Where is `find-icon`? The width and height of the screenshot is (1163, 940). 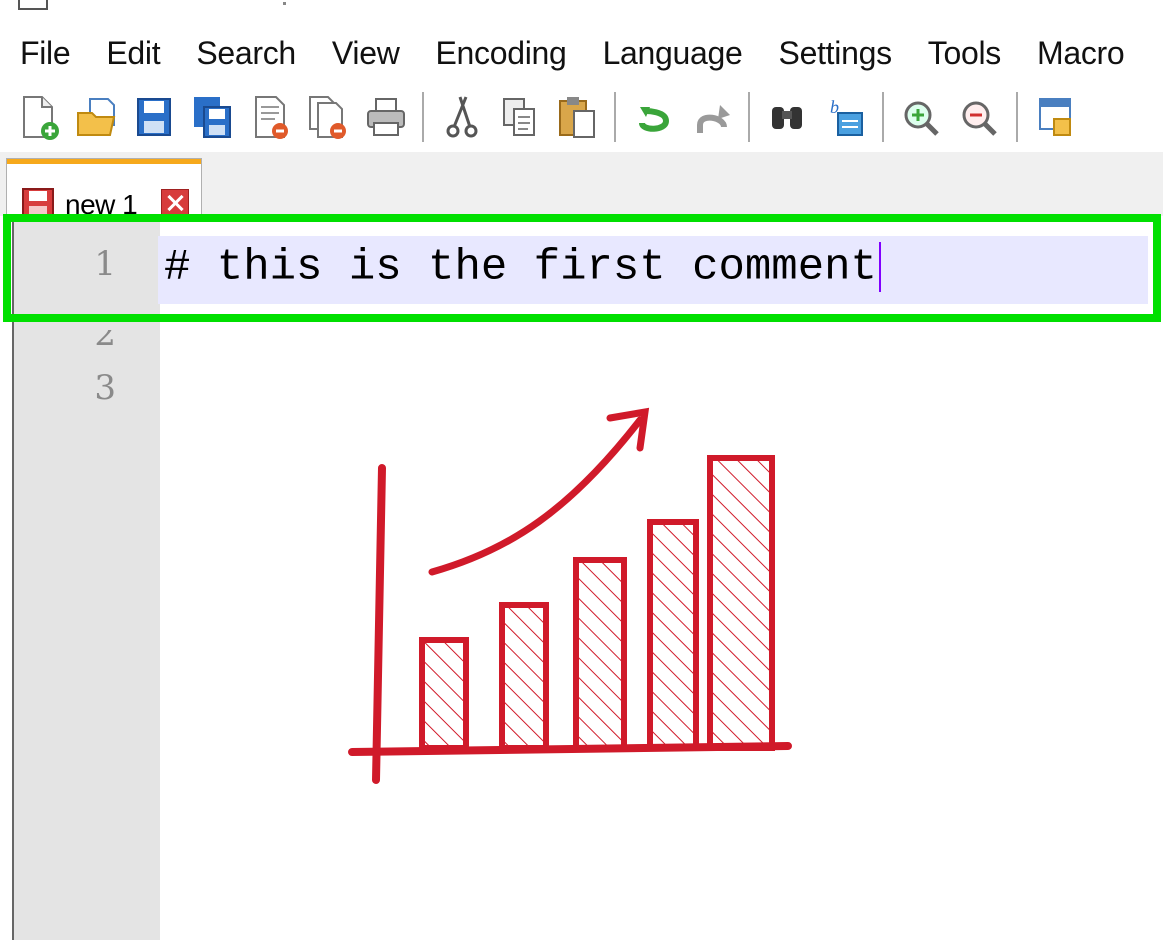 find-icon is located at coordinates (787, 118).